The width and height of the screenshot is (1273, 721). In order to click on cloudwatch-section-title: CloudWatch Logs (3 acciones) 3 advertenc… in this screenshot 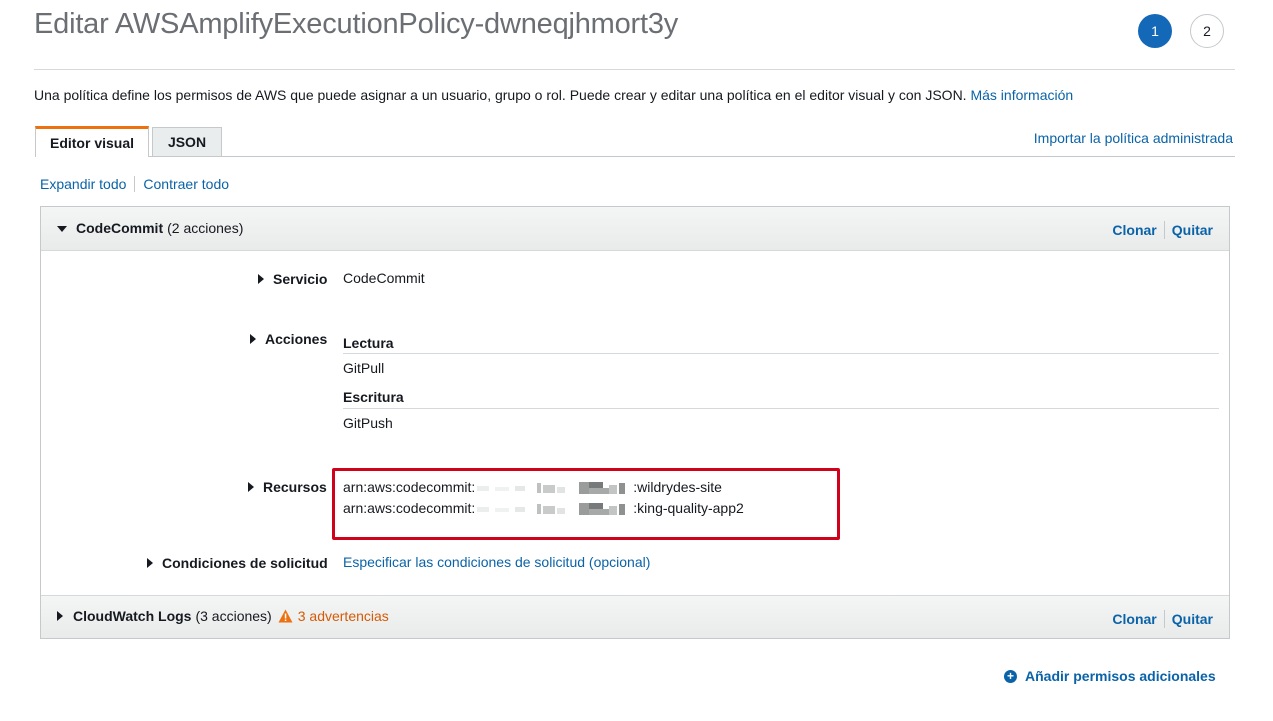, I will do `click(223, 616)`.